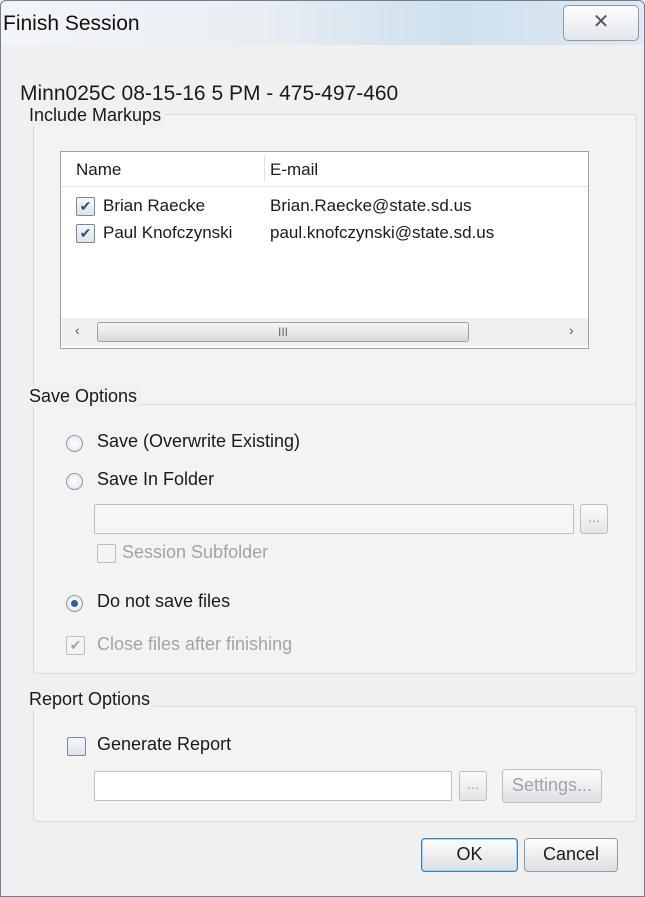 The height and width of the screenshot is (897, 645). I want to click on session-subfolder-checkbox, so click(106, 553).